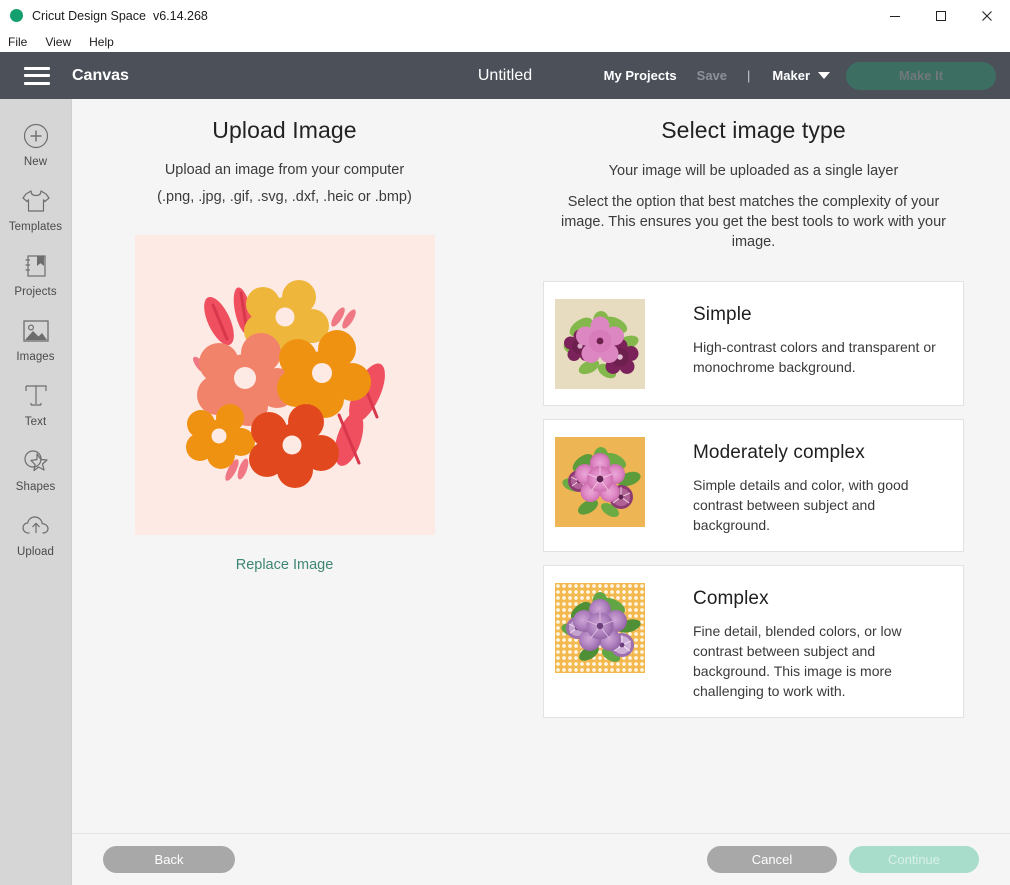  What do you see at coordinates (914, 859) in the screenshot?
I see `continue-button: Continue` at bounding box center [914, 859].